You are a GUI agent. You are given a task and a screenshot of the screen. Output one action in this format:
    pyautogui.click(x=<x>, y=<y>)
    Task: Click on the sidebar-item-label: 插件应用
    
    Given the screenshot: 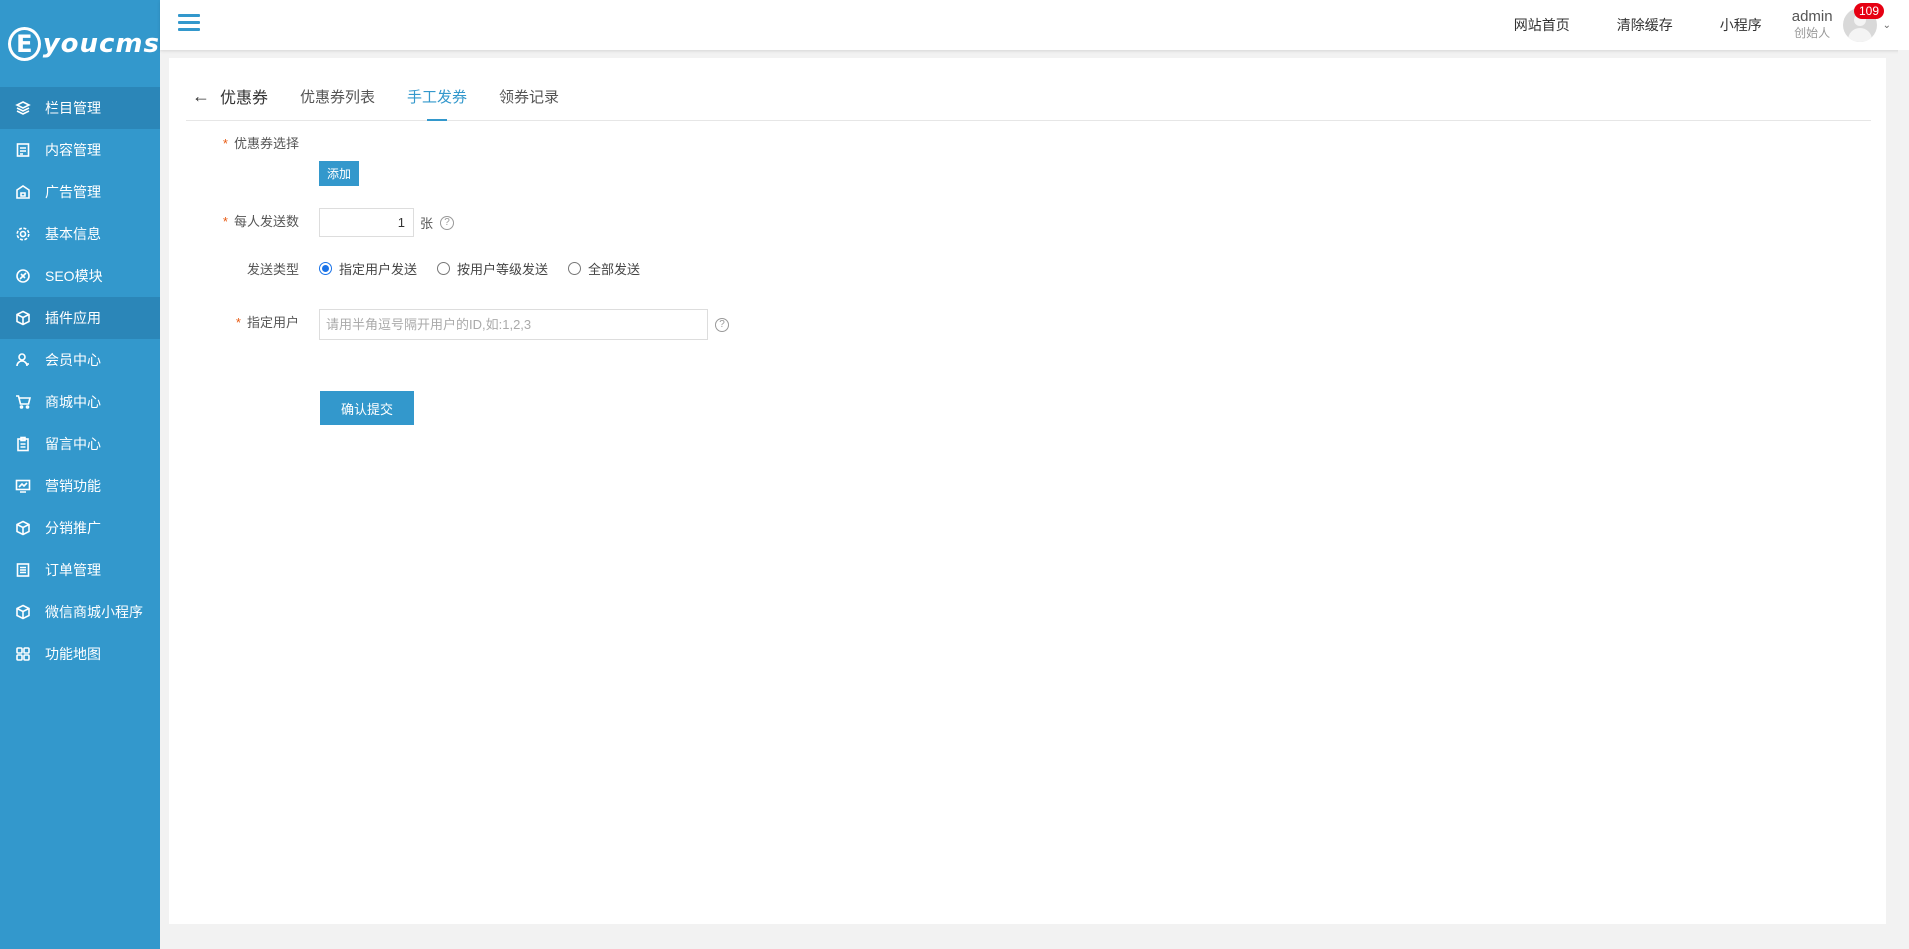 What is the action you would take?
    pyautogui.click(x=73, y=318)
    